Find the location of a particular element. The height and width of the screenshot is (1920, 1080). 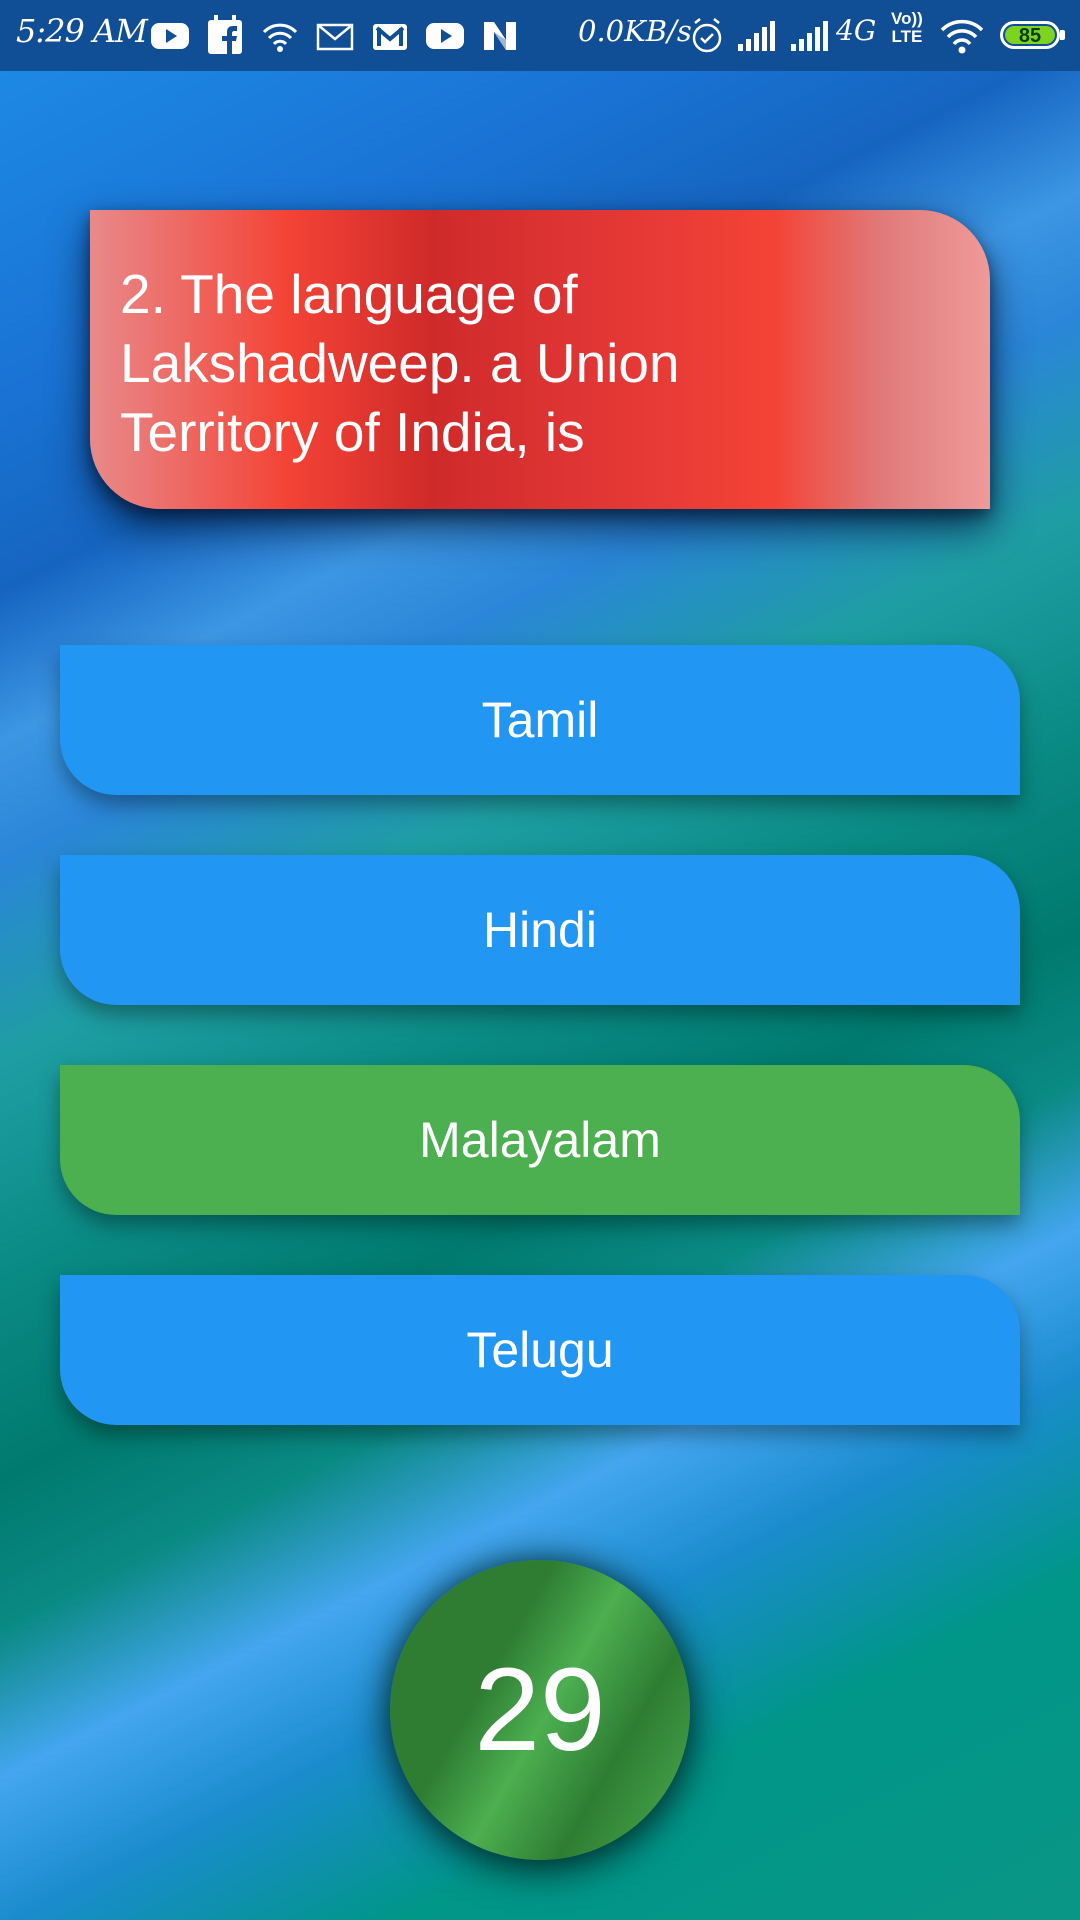

battery-level: 85 is located at coordinates (1030, 36).